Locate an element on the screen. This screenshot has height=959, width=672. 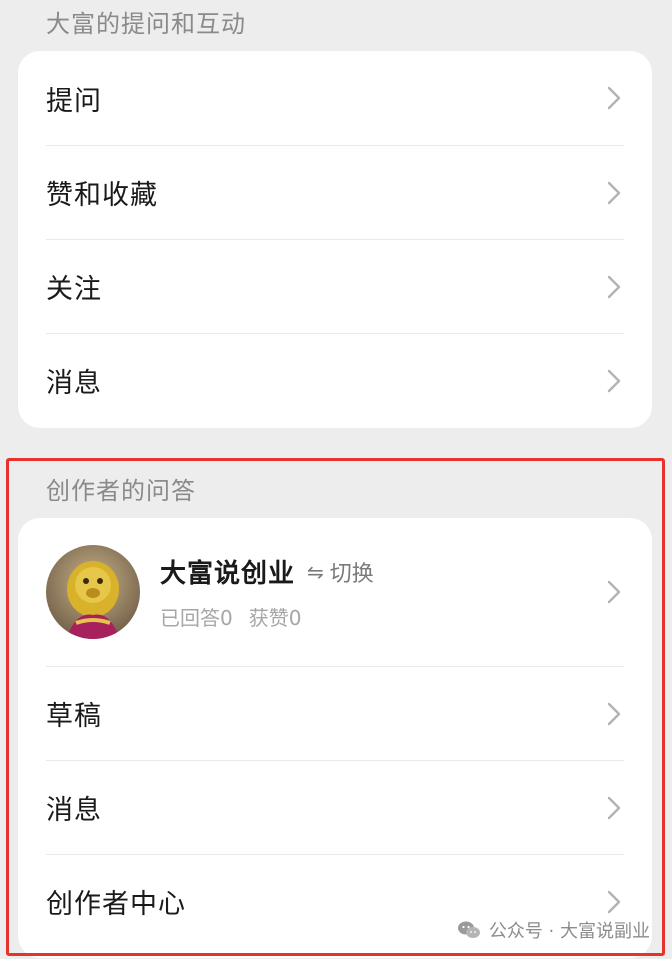
answered-count: 已回答0 is located at coordinates (196, 618).